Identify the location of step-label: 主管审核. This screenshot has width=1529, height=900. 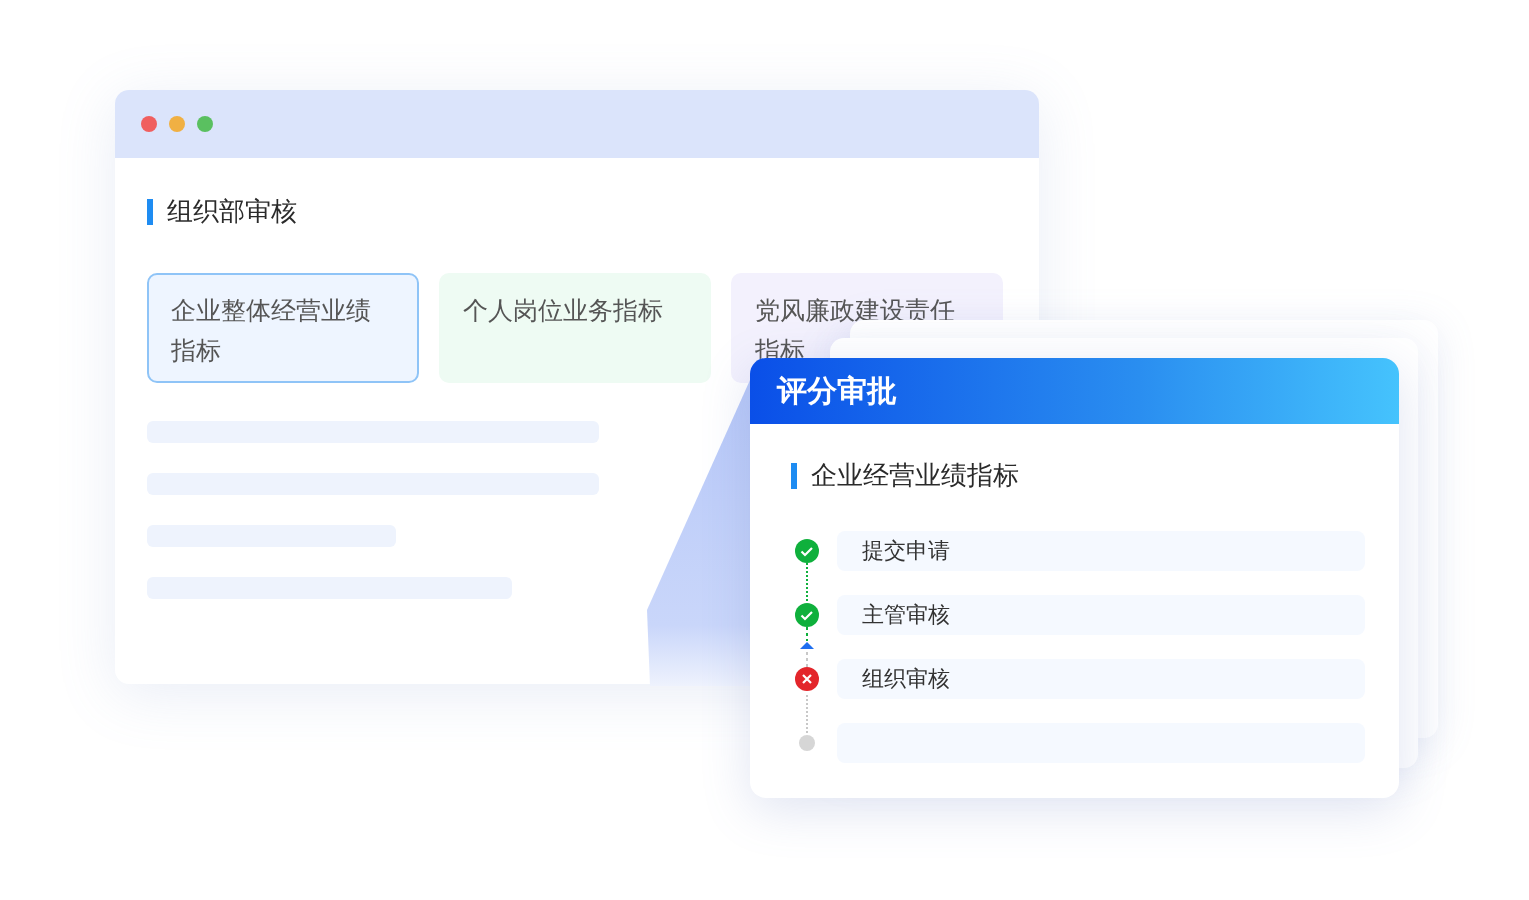
(906, 615).